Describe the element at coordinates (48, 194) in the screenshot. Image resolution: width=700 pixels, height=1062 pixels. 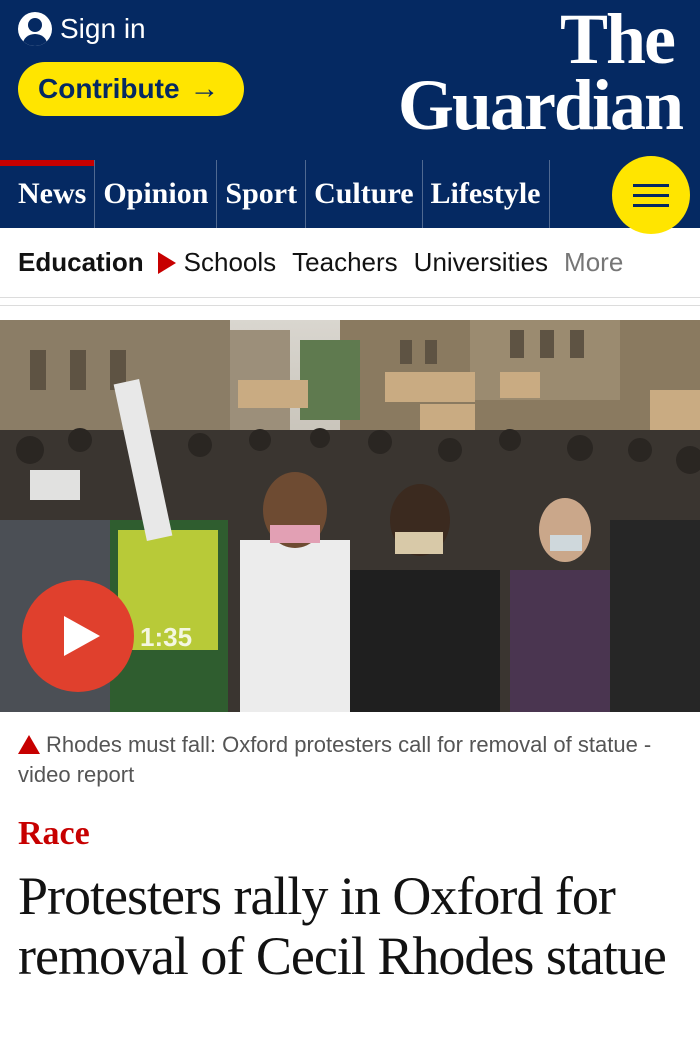
I see `pillar-news: News` at that location.